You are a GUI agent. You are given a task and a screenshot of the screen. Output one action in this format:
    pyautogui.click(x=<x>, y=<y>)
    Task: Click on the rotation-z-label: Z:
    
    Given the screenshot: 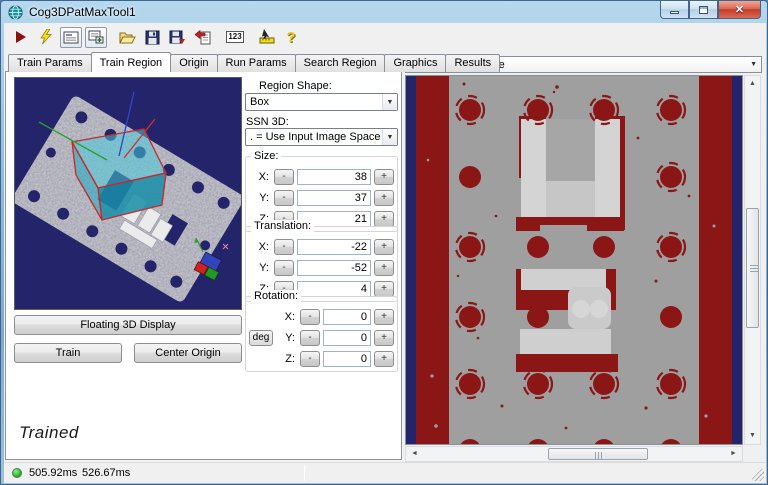 What is the action you would take?
    pyautogui.click(x=290, y=358)
    